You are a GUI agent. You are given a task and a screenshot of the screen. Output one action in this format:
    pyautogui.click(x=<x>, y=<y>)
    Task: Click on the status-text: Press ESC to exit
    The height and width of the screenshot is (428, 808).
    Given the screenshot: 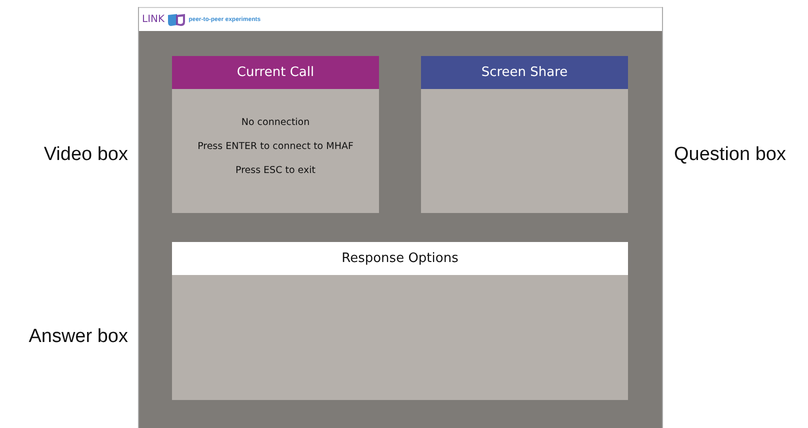 What is the action you would take?
    pyautogui.click(x=276, y=170)
    